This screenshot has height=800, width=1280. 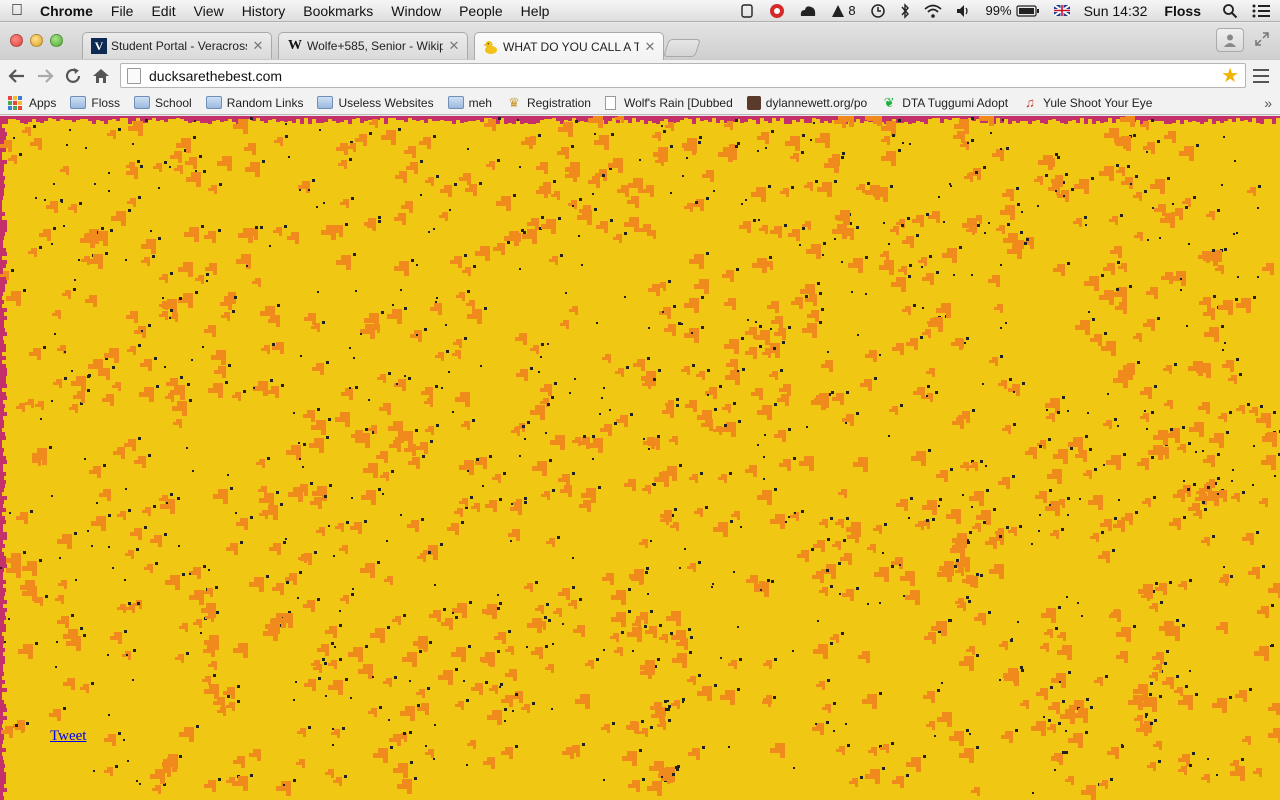 What do you see at coordinates (16, 102) in the screenshot?
I see `apps-icon` at bounding box center [16, 102].